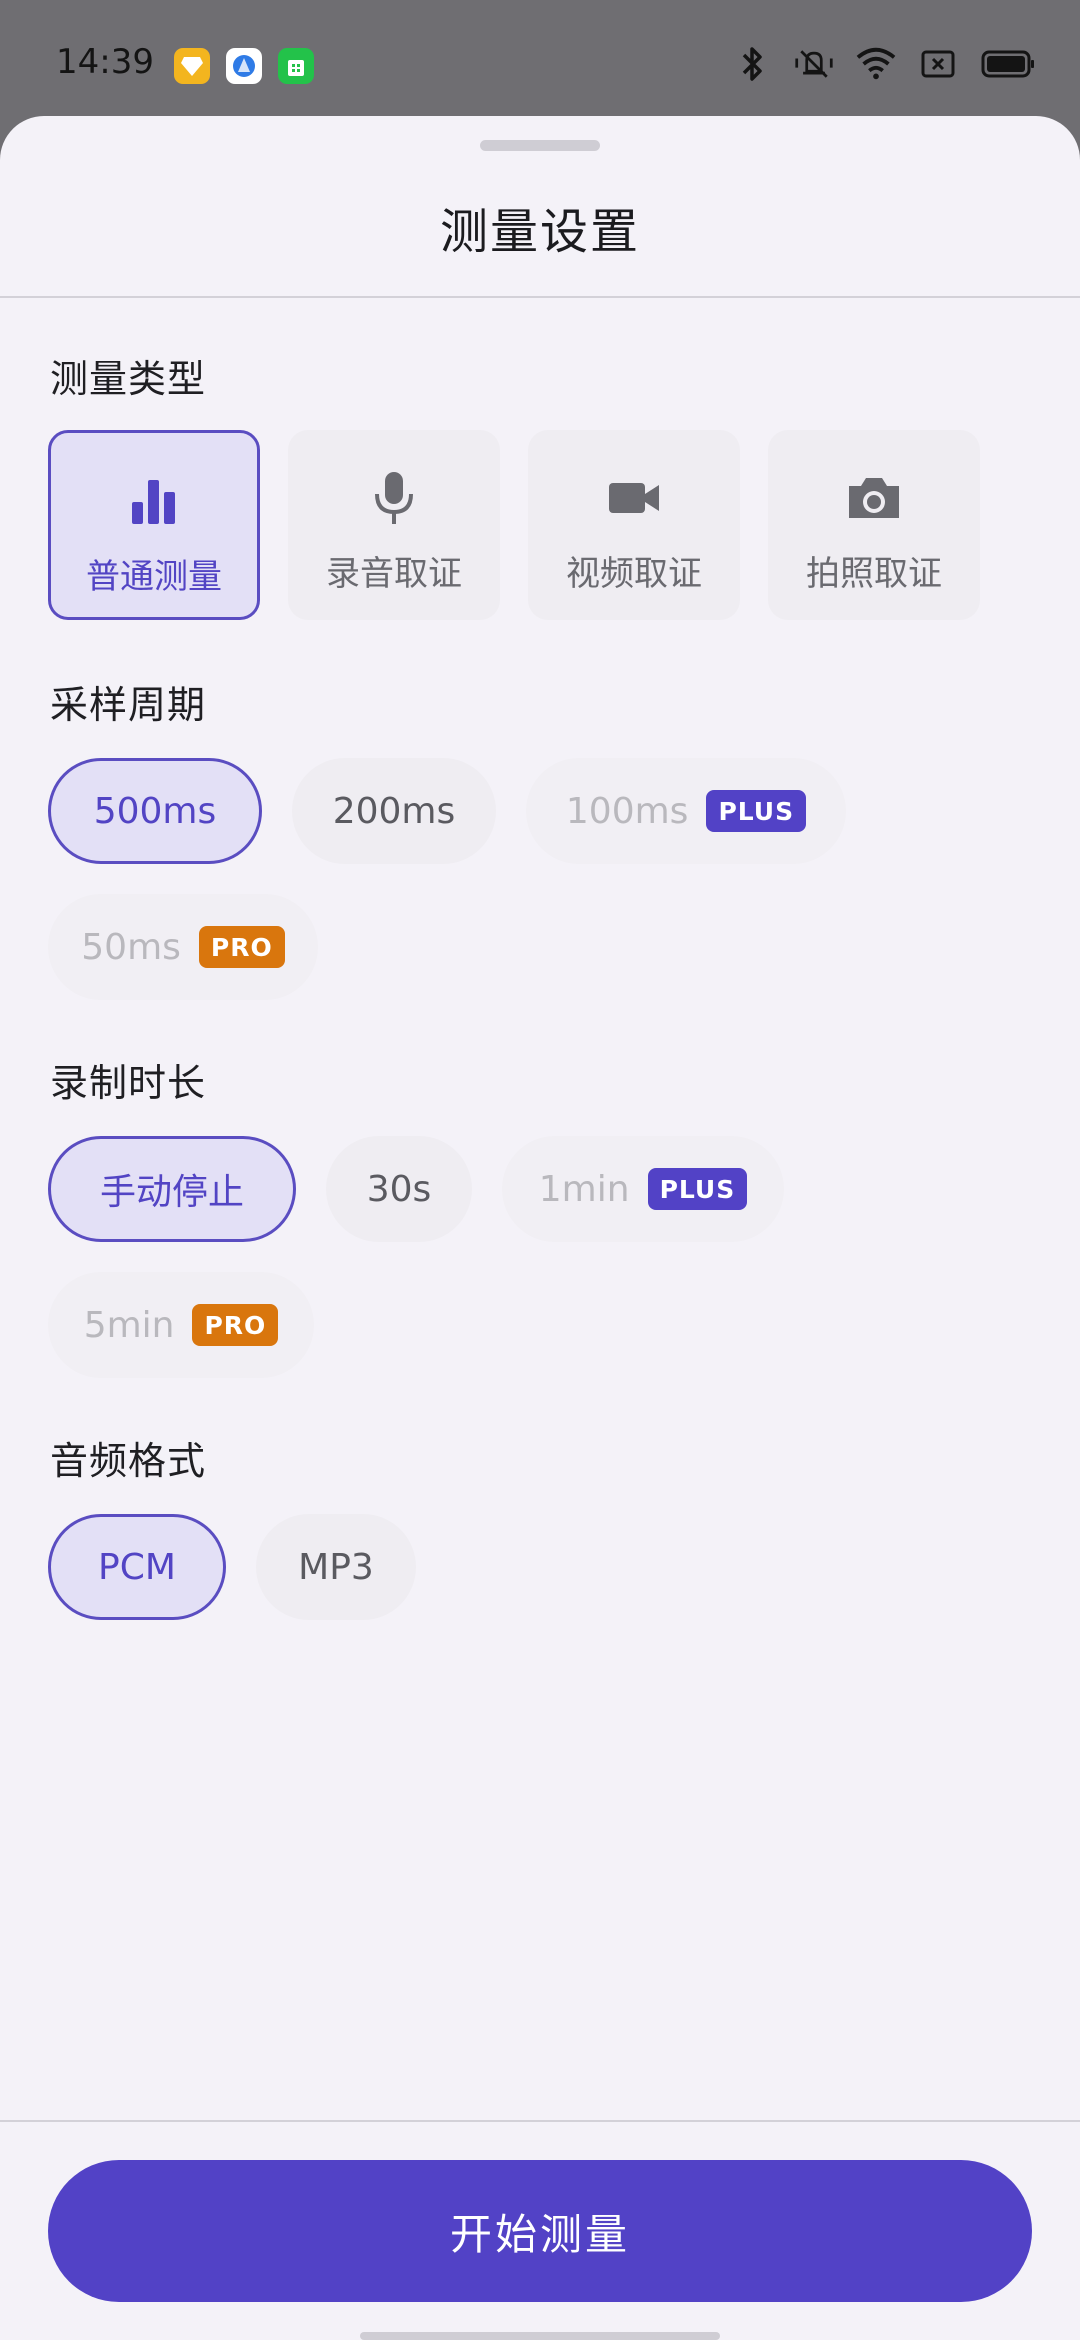  What do you see at coordinates (128, 705) in the screenshot?
I see `sampling-period-label: 采样周期` at bounding box center [128, 705].